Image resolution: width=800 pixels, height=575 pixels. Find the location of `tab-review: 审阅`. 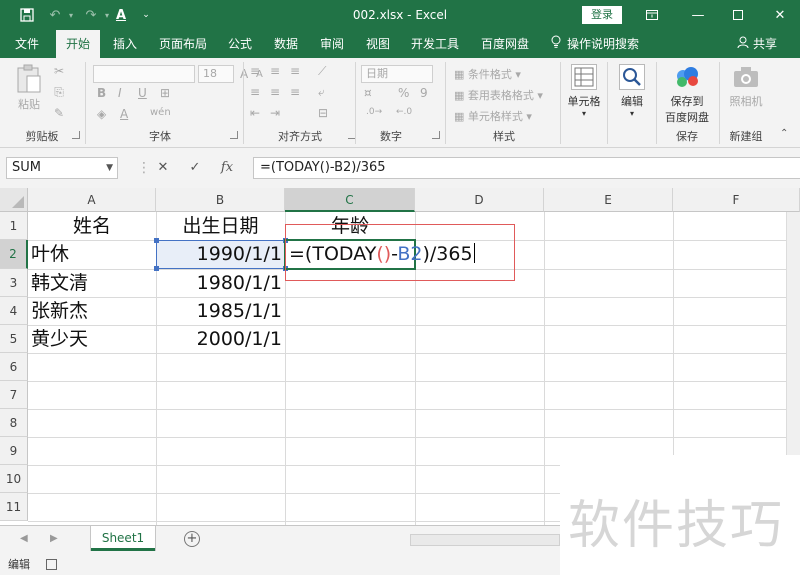

tab-review: 审阅 is located at coordinates (332, 44).